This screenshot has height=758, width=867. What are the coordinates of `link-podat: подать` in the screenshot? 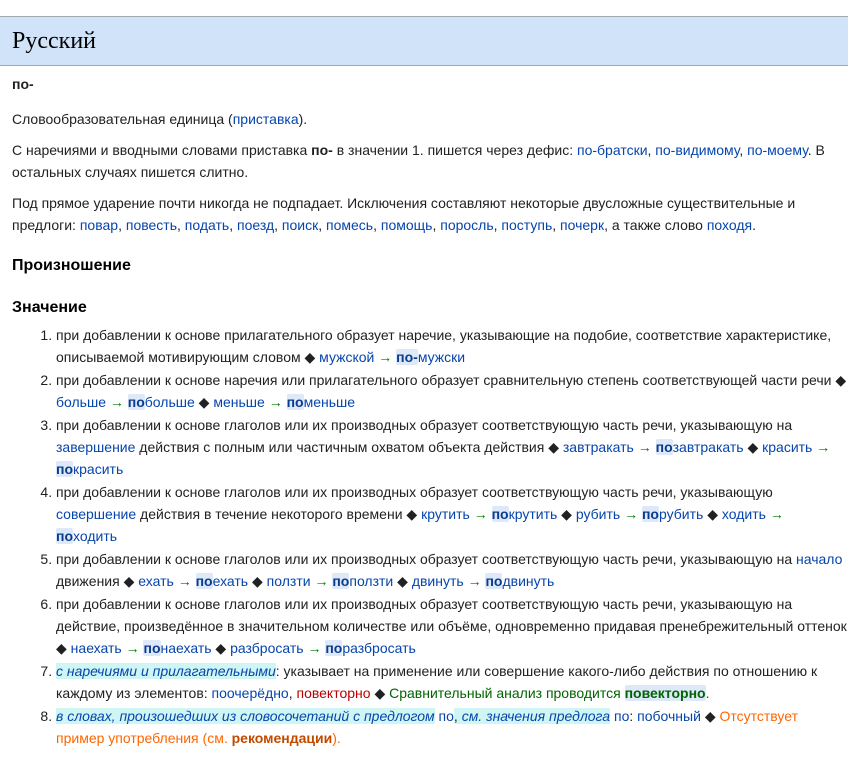 It's located at (207, 225).